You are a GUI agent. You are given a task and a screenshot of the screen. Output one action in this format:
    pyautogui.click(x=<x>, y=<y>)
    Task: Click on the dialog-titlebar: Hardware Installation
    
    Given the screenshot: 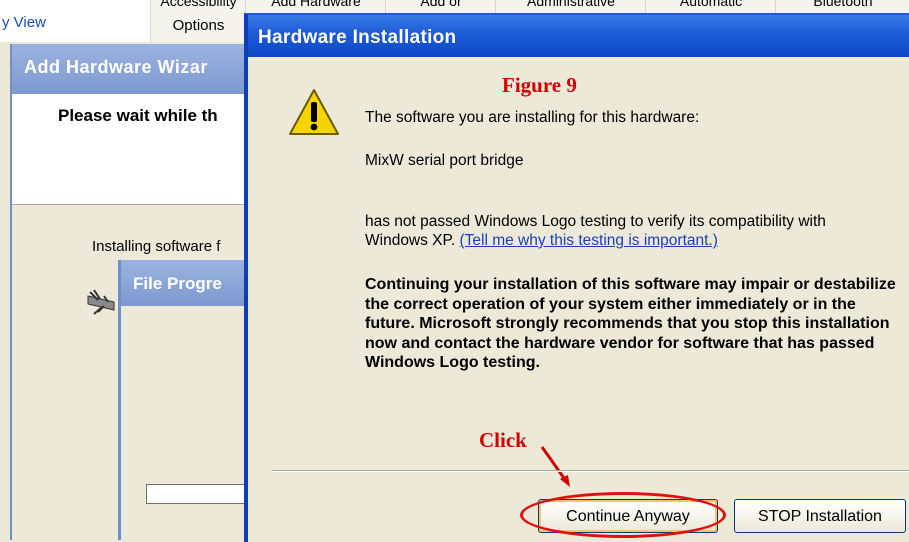 What is the action you would take?
    pyautogui.click(x=578, y=36)
    